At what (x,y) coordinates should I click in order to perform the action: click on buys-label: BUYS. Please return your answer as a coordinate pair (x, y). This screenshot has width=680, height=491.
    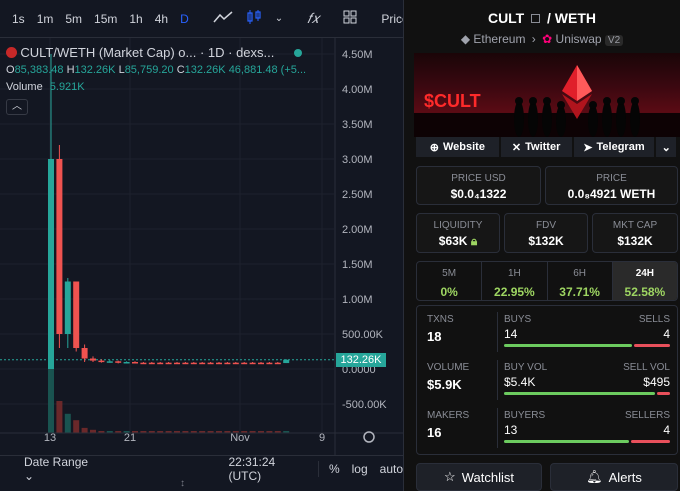
    Looking at the image, I should click on (518, 319).